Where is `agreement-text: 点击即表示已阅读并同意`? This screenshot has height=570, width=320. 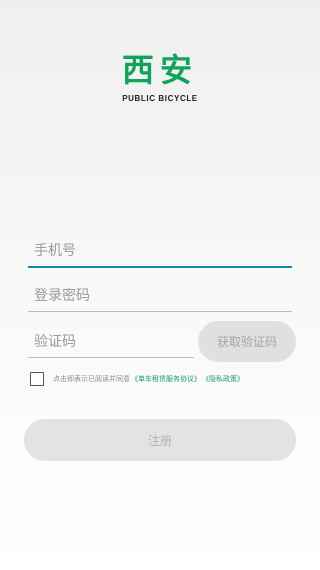 agreement-text: 点击即表示已阅读并同意 is located at coordinates (91, 379).